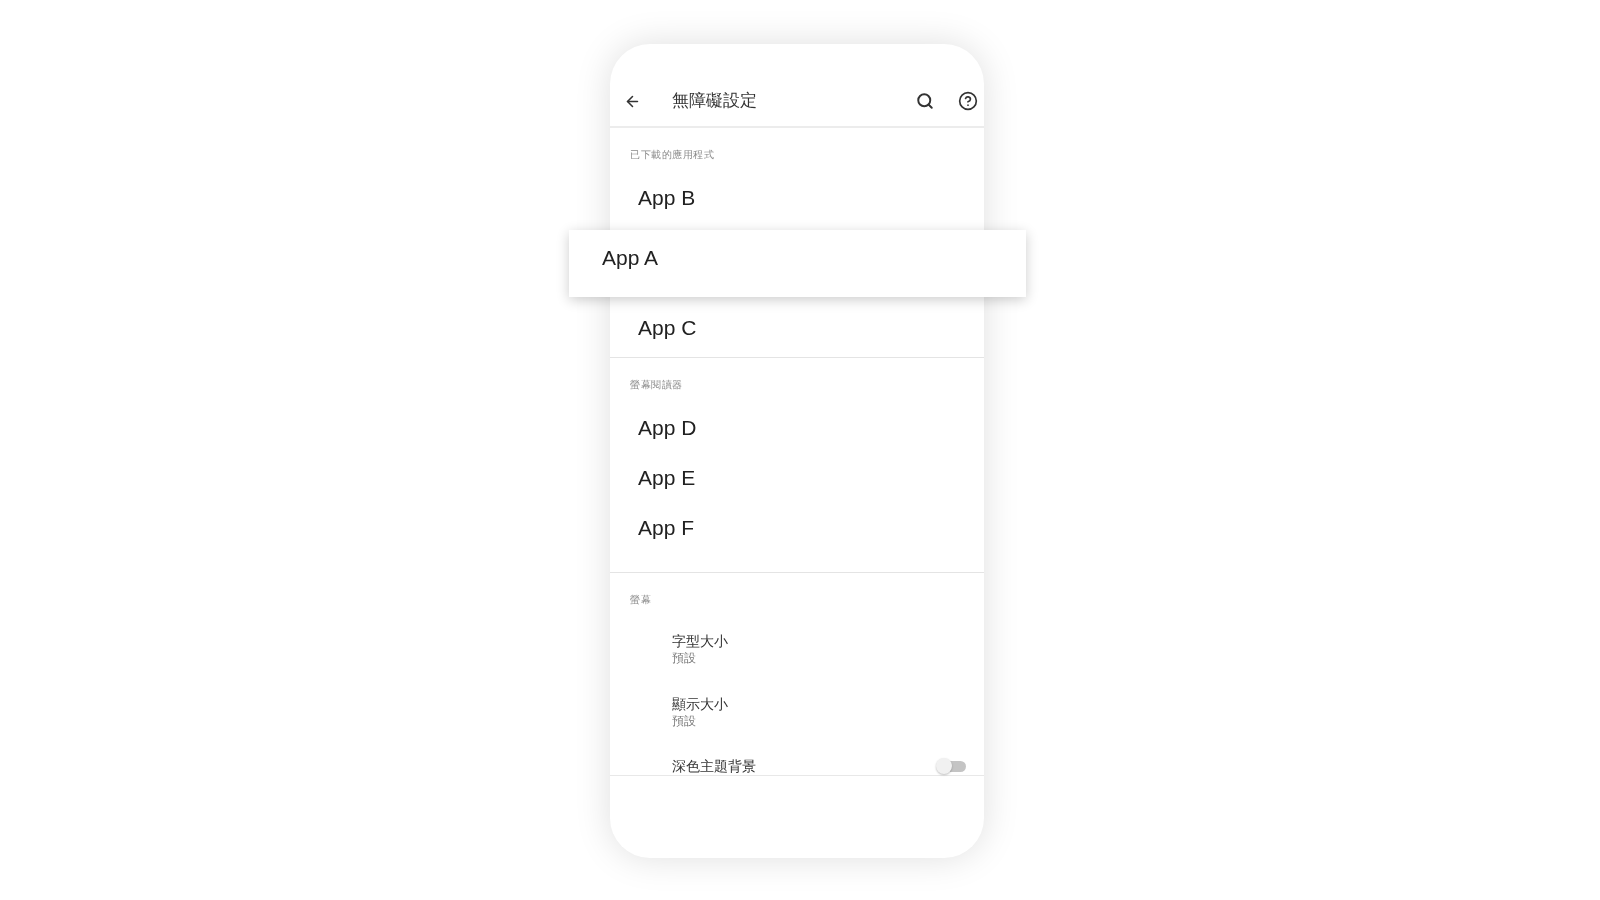 This screenshot has width=1600, height=900. Describe the element at coordinates (828, 641) in the screenshot. I see `setting-title: 字型大小` at that location.